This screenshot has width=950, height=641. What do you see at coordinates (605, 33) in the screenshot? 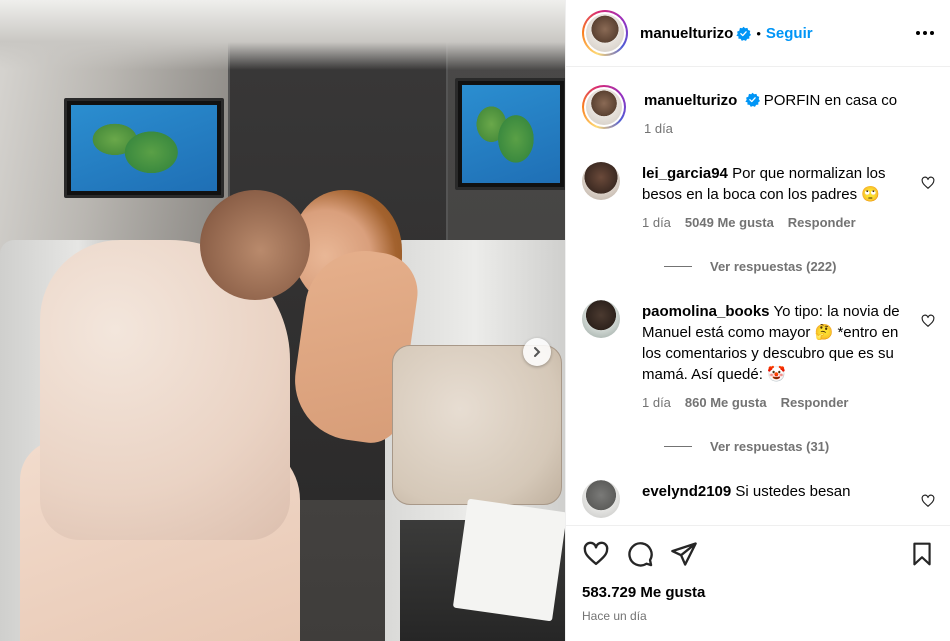
I see `avatar` at bounding box center [605, 33].